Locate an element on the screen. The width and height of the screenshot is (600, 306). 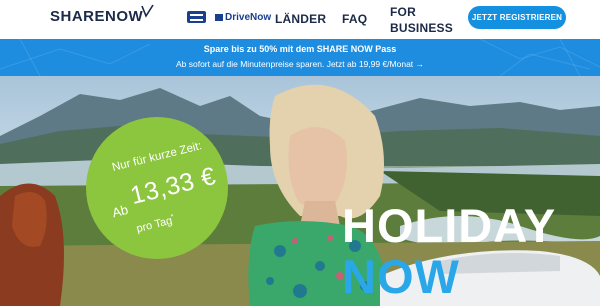
banner-headline: Spare bis zu 50% mit dem SHARE NOW Pass is located at coordinates (300, 49).